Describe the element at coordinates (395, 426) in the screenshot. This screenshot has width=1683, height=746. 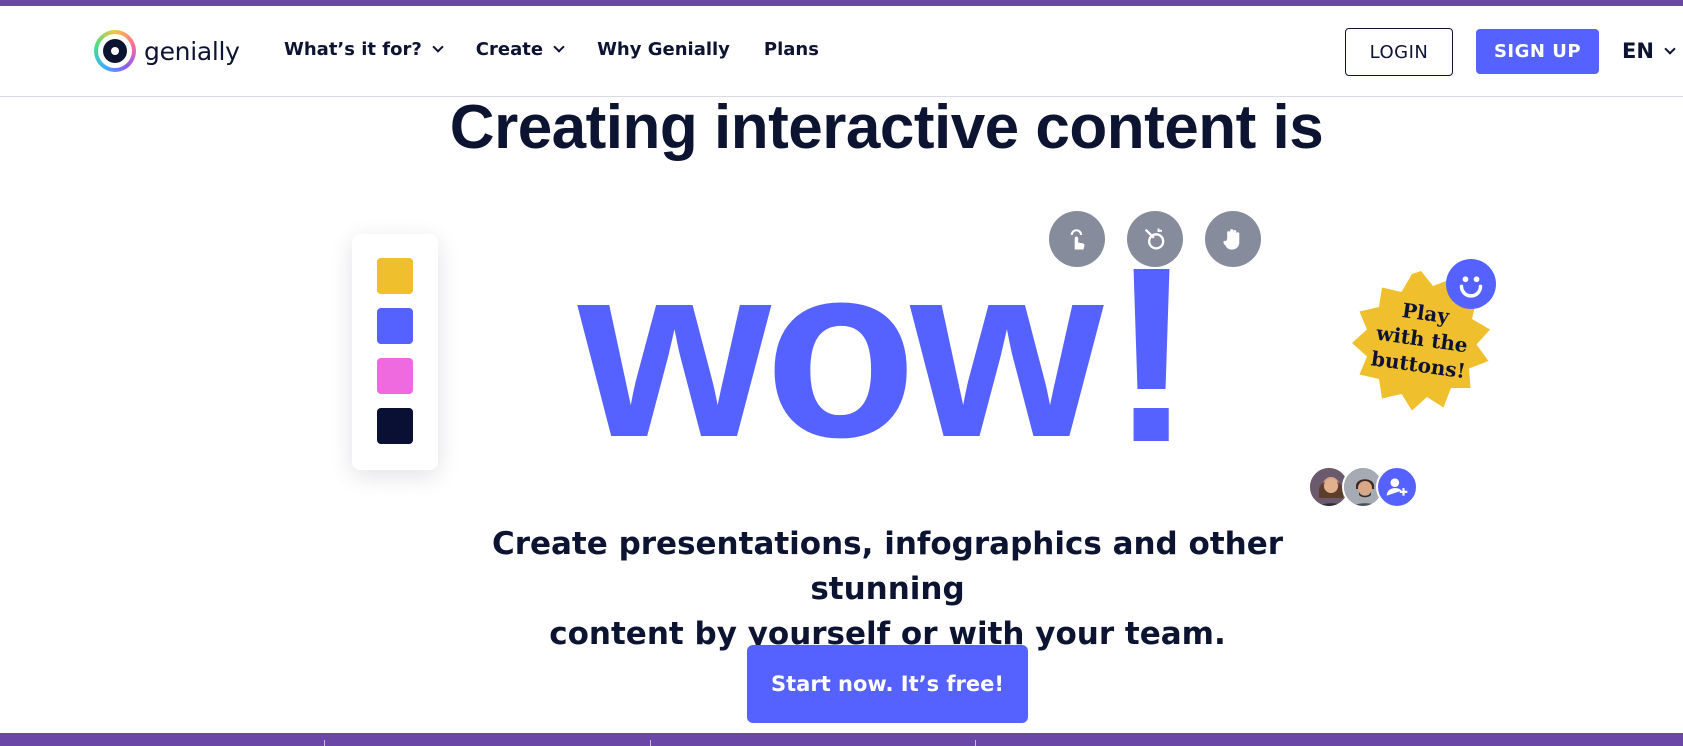
I see `swatch-navy` at that location.